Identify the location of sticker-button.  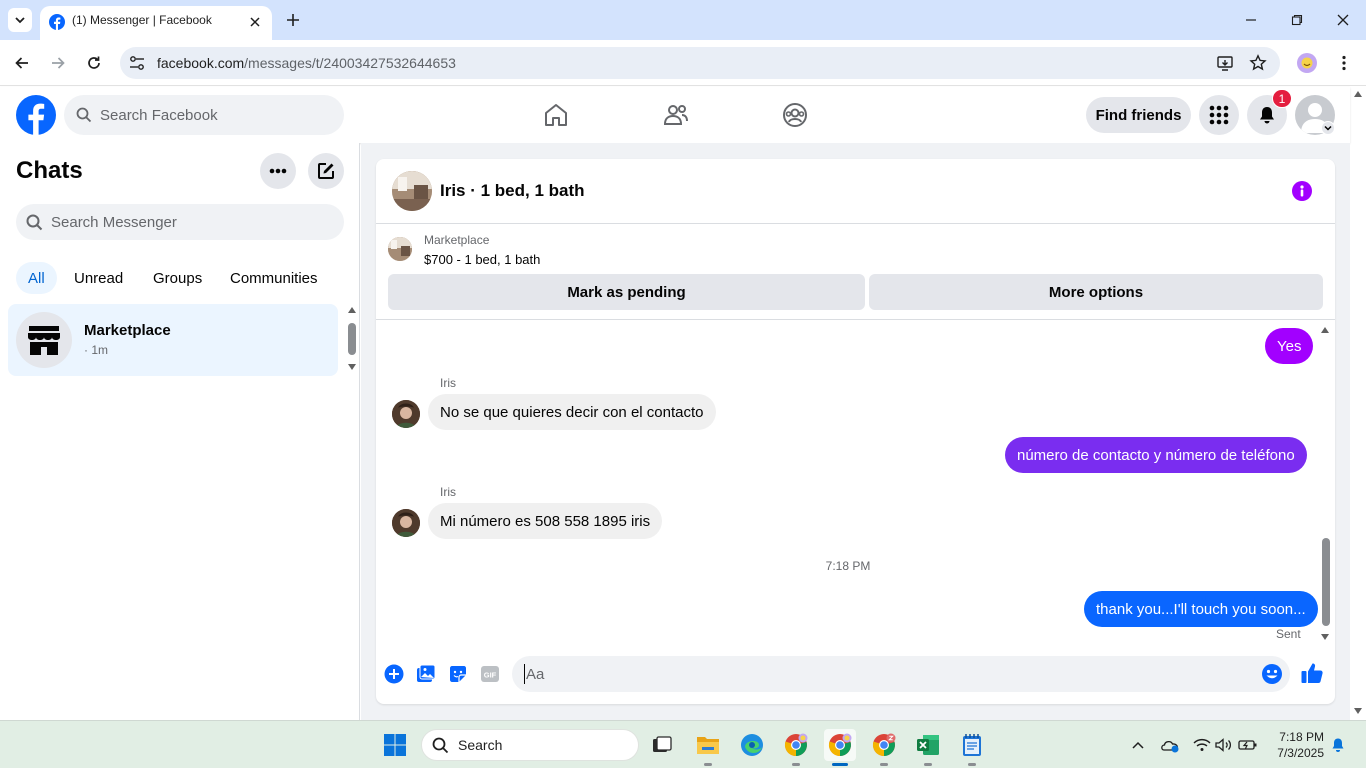
(458, 674).